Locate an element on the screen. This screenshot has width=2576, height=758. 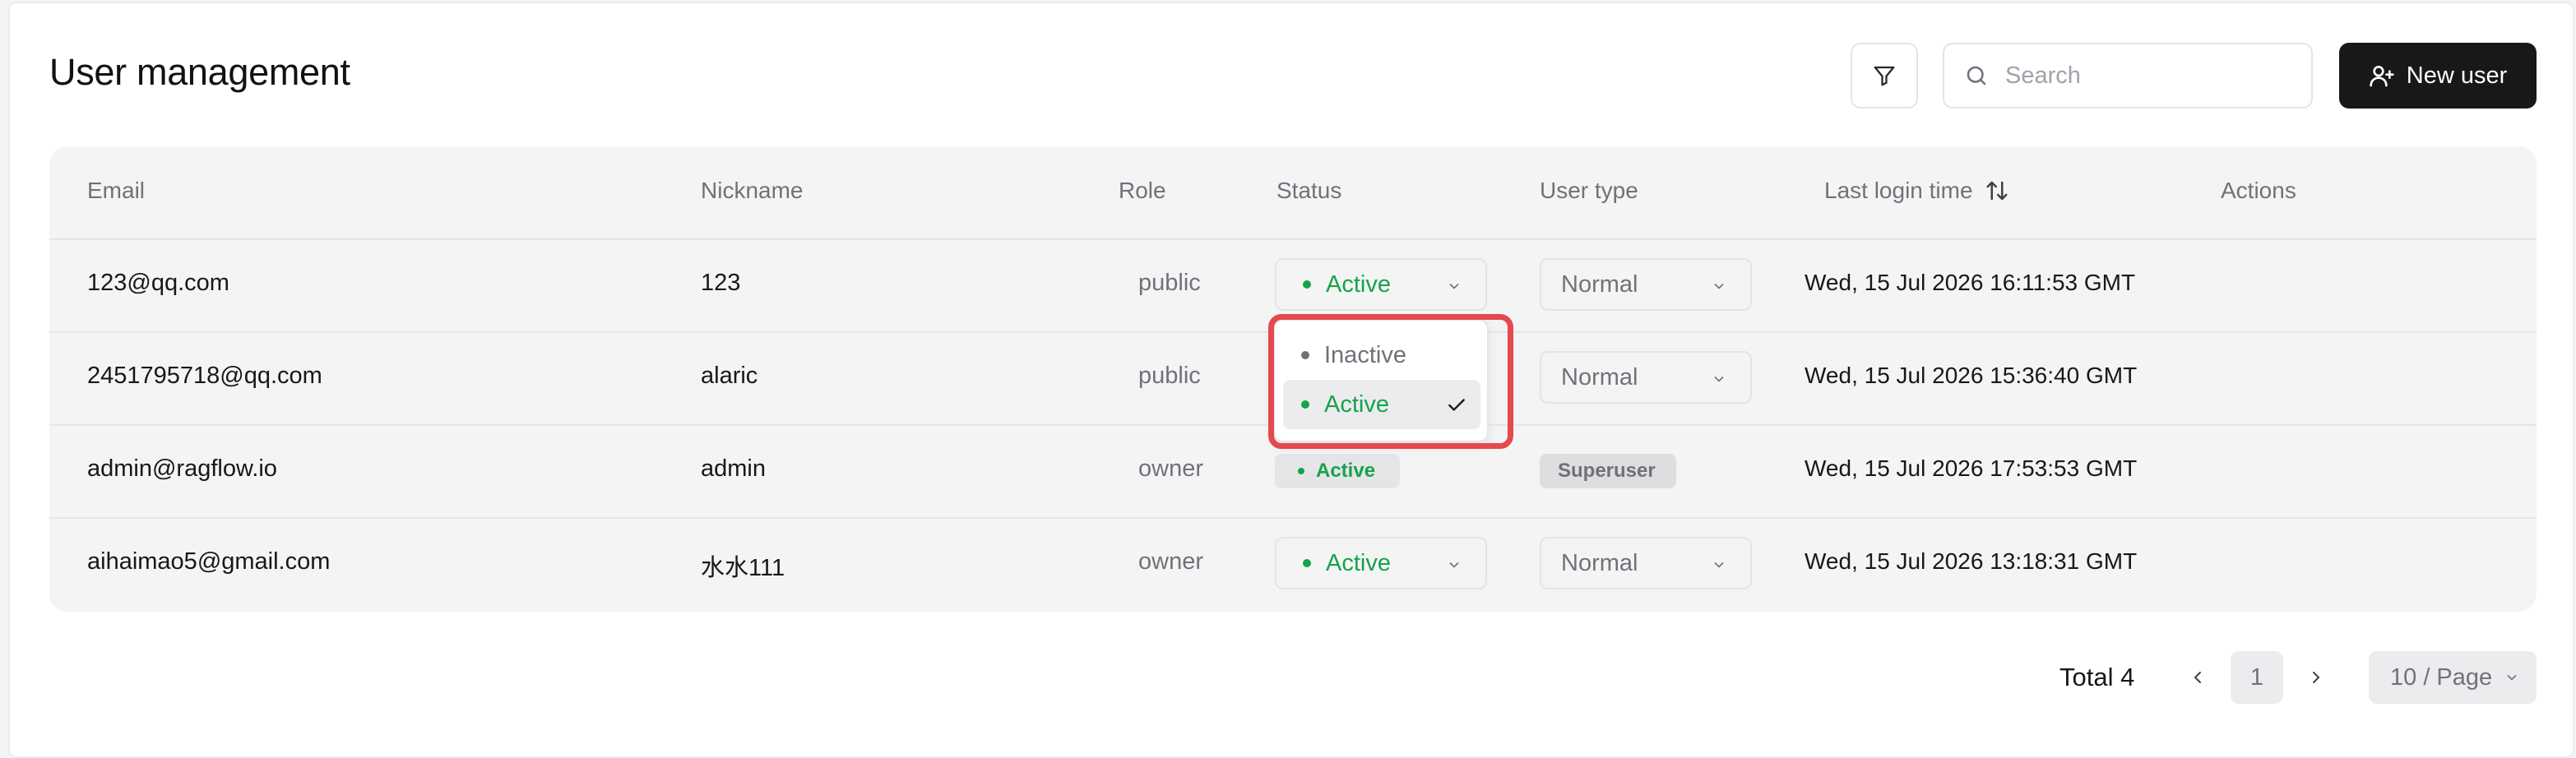
chevron-left-icon is located at coordinates (2198, 677).